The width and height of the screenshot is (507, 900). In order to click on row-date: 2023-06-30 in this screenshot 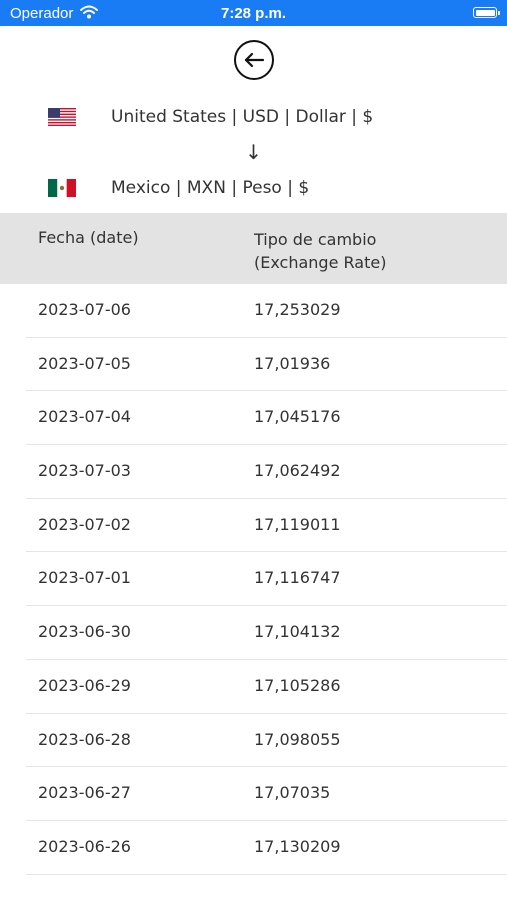, I will do `click(84, 632)`.